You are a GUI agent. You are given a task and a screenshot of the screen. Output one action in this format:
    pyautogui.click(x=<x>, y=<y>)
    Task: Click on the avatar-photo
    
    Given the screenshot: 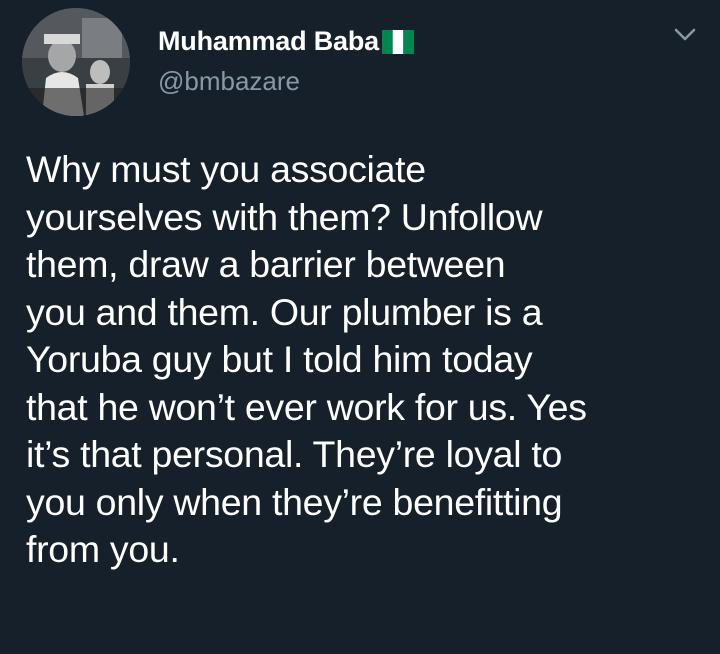 What is the action you would take?
    pyautogui.click(x=76, y=62)
    